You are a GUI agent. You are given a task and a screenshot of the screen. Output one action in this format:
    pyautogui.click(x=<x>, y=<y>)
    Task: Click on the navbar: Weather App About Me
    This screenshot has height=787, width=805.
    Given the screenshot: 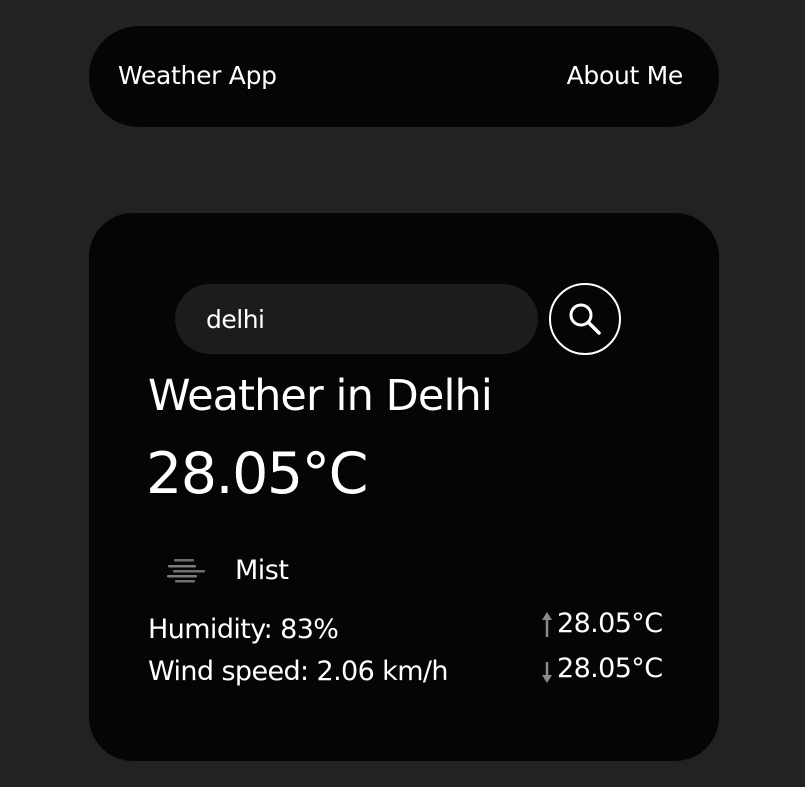 What is the action you would take?
    pyautogui.click(x=404, y=76)
    